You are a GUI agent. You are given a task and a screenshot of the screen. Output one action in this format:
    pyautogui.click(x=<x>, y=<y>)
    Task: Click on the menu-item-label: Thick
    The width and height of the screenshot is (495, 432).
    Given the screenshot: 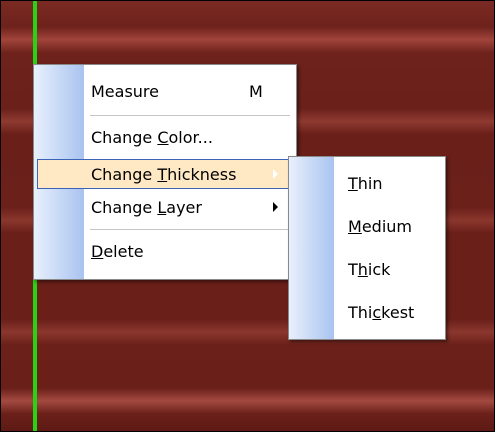 What is the action you would take?
    pyautogui.click(x=369, y=269)
    